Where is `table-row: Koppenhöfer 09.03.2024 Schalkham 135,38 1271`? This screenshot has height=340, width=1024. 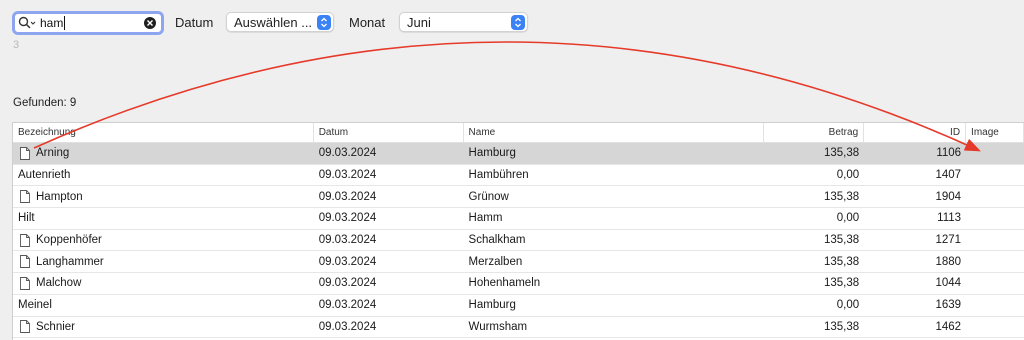 table-row: Koppenhöfer 09.03.2024 Schalkham 135,38 1271 is located at coordinates (518, 241).